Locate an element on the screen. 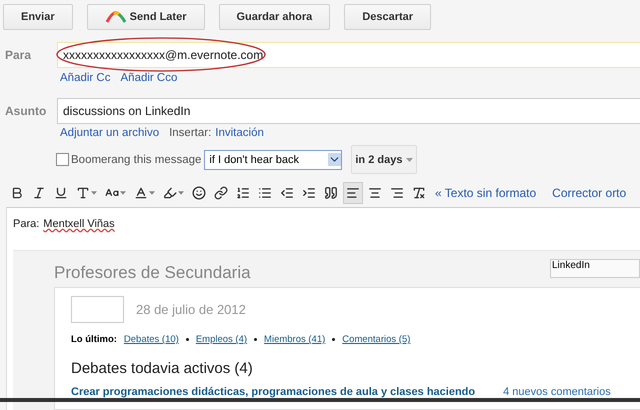 Image resolution: width=640 pixels, height=410 pixels. align-right-icon is located at coordinates (397, 193).